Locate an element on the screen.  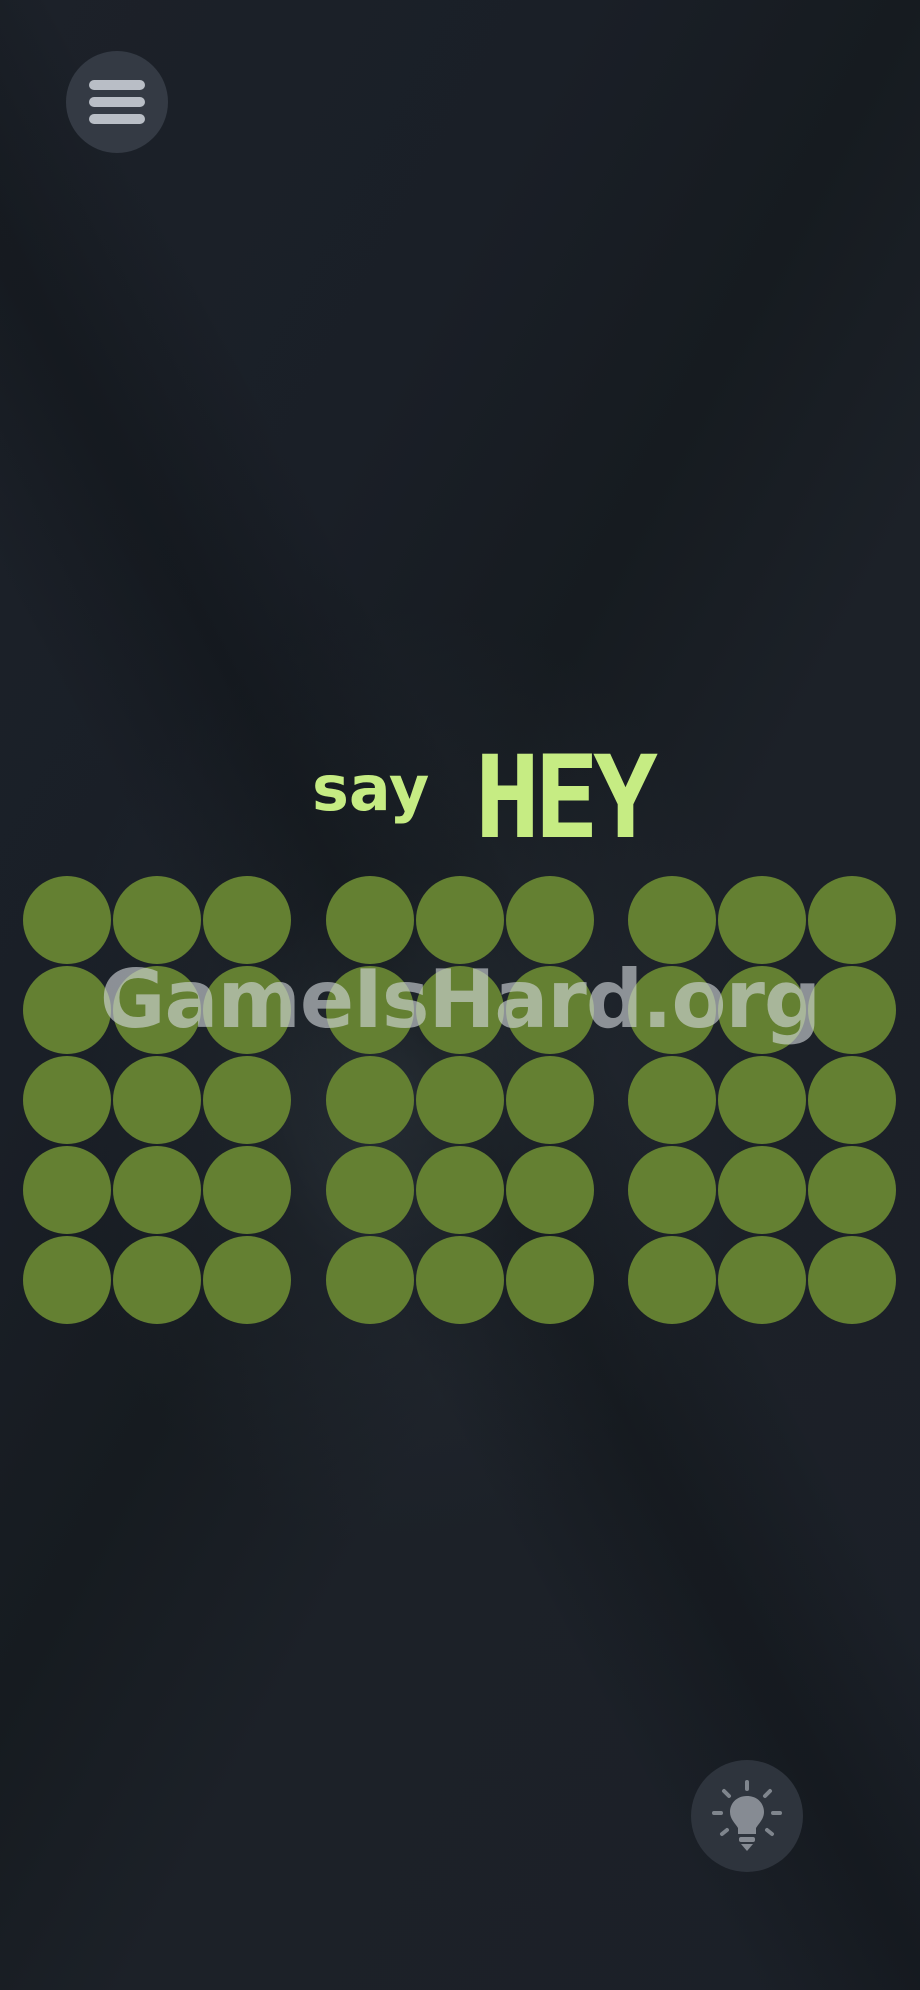
dot-p3-r5-c1 is located at coordinates (672, 1280).